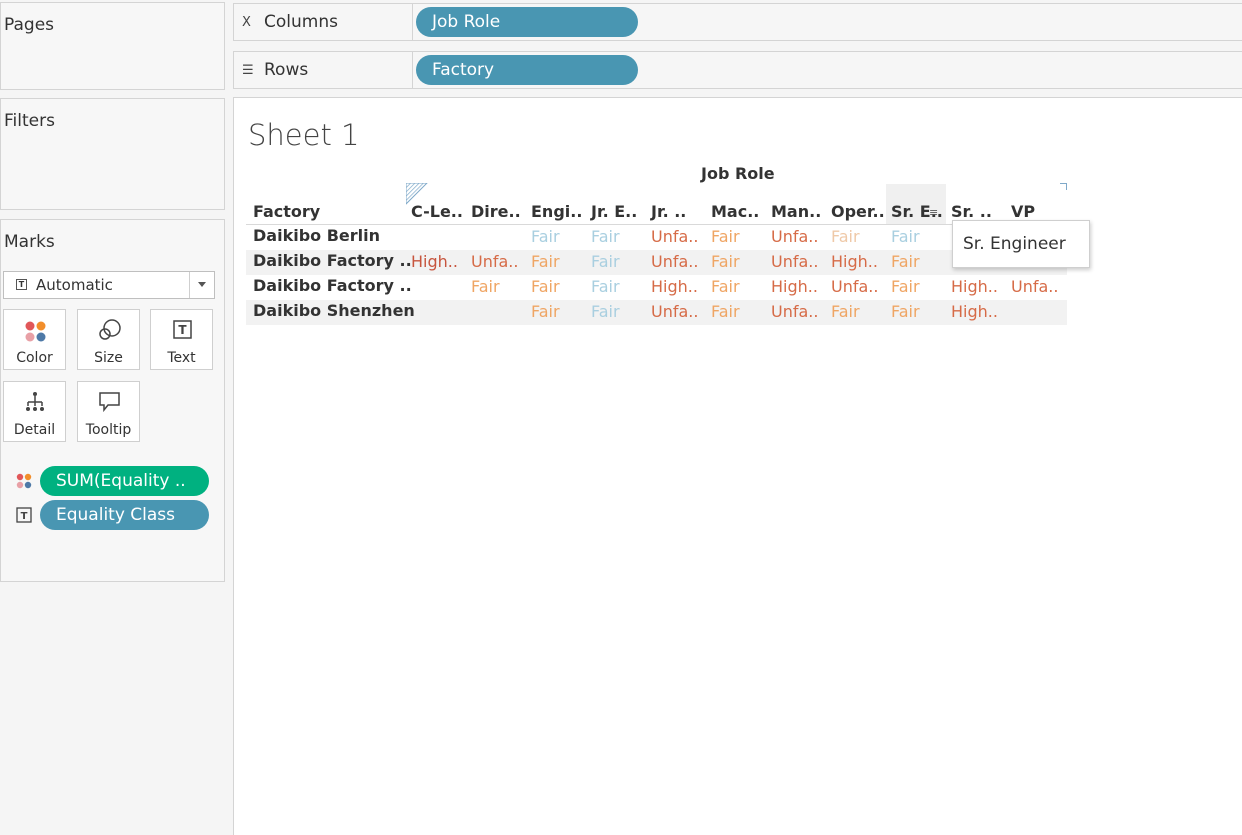 The width and height of the screenshot is (1242, 835). Describe the element at coordinates (29, 25) in the screenshot. I see `pages-title: Pages` at that location.